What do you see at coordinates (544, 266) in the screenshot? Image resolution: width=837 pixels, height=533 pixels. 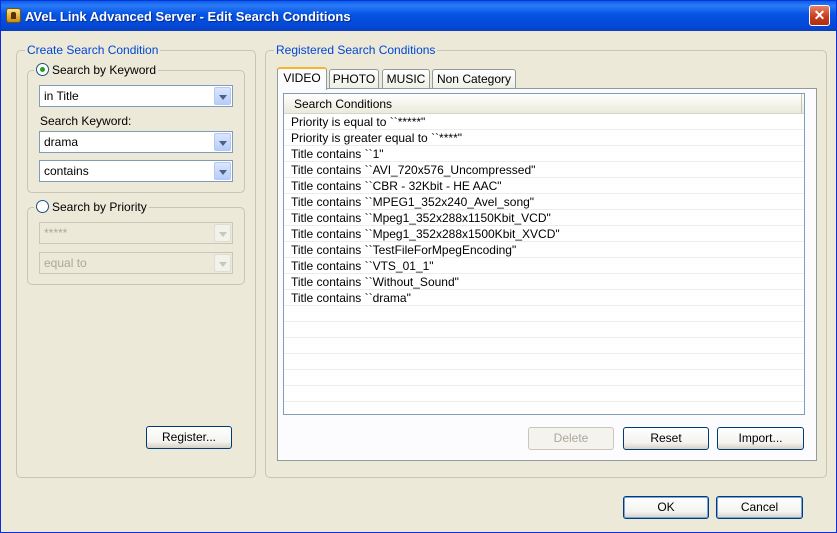 I see `list-item: Title contains ``VTS_01_1"` at bounding box center [544, 266].